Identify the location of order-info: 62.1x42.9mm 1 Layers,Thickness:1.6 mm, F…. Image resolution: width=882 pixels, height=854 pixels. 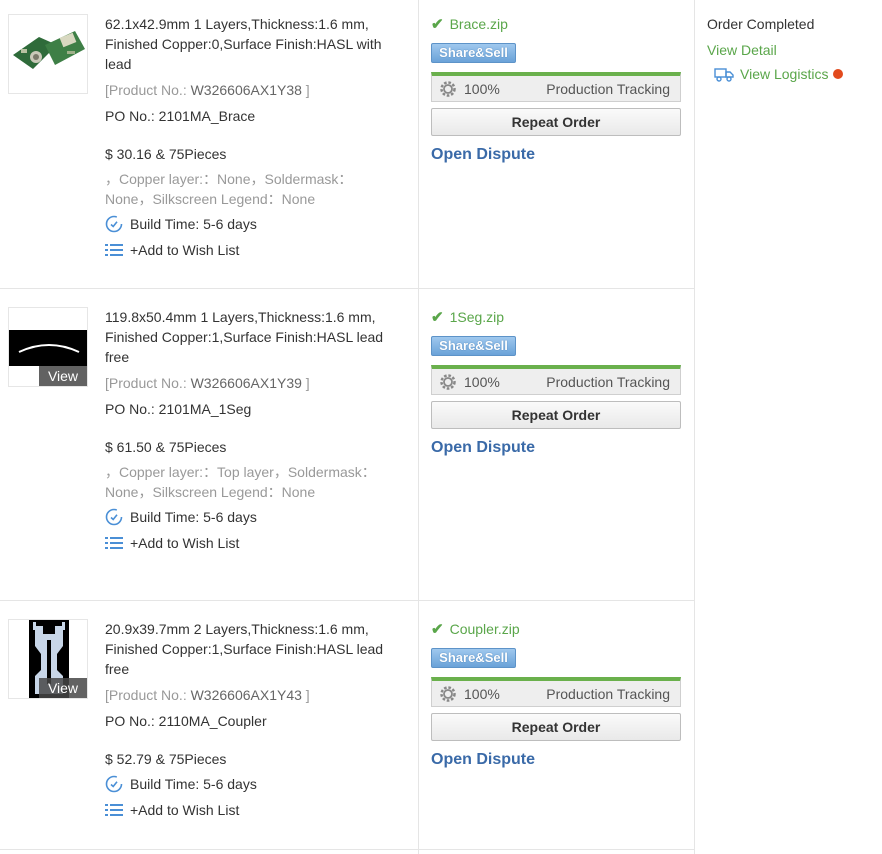
(250, 137).